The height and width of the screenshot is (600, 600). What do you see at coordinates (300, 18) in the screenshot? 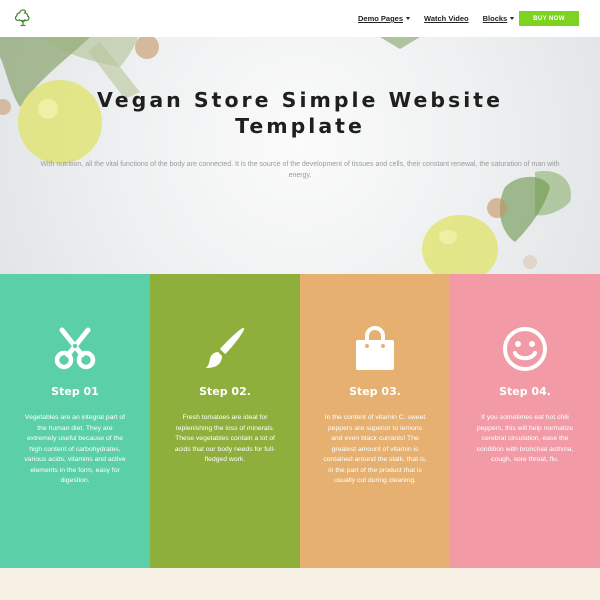
I see `site-header: Demo Pages Watch Video Blocks BUY NOW` at bounding box center [300, 18].